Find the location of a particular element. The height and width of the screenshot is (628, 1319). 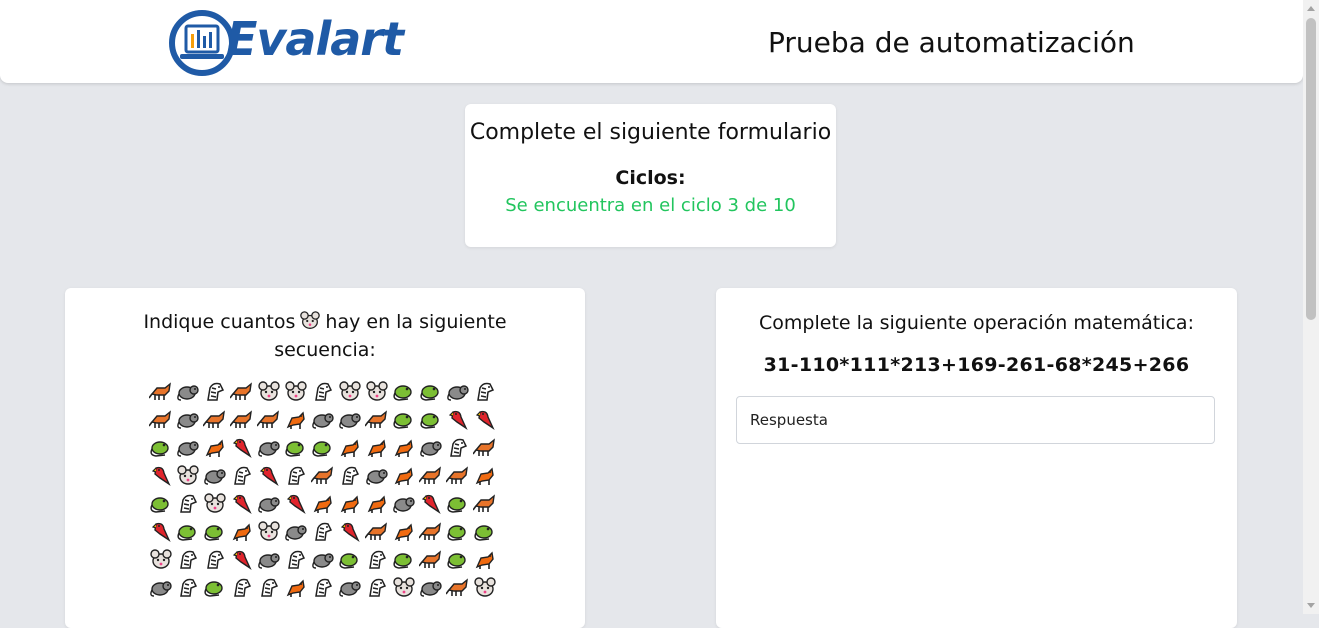

page-title: Prueba de automatización is located at coordinates (951, 42).